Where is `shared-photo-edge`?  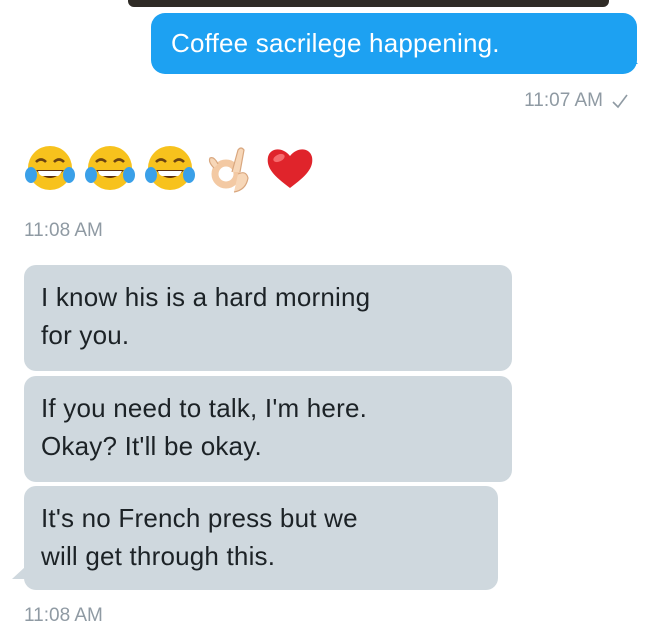
shared-photo-edge is located at coordinates (368, 3).